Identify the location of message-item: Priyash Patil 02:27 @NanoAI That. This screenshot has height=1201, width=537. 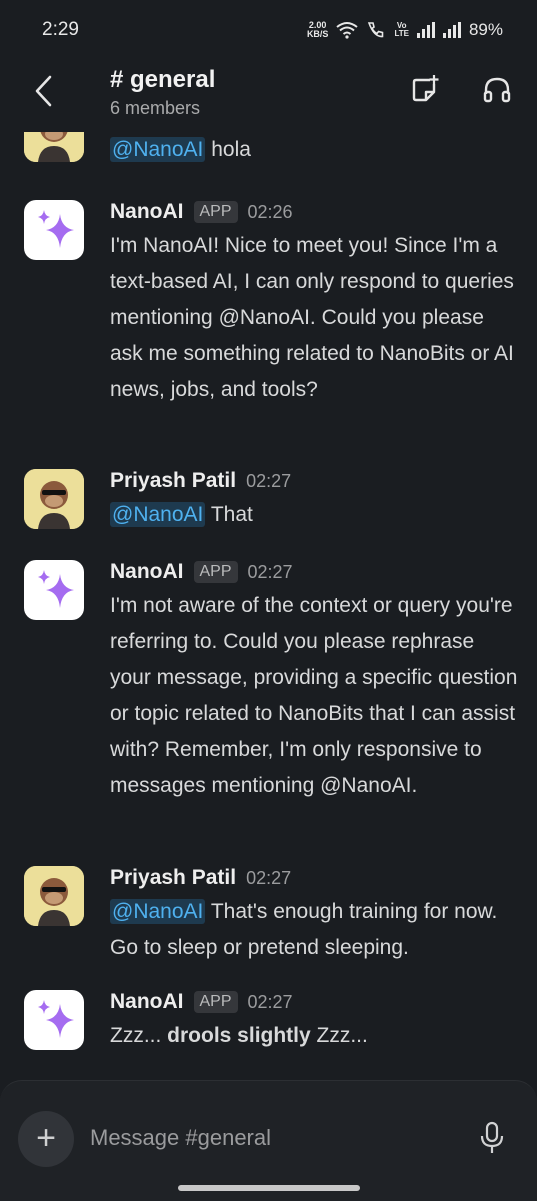
(268, 504).